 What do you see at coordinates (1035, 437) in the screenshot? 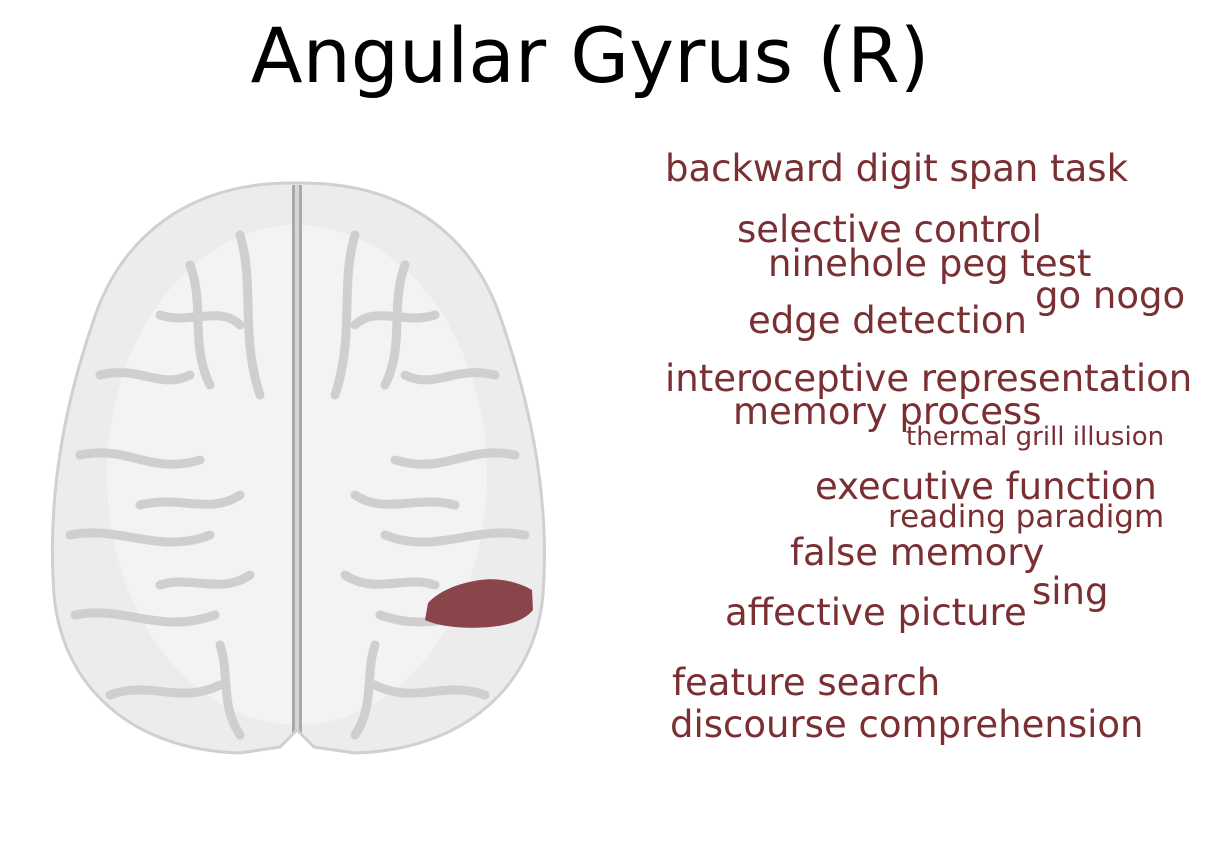
I see `term: thermal grill illusion` at bounding box center [1035, 437].